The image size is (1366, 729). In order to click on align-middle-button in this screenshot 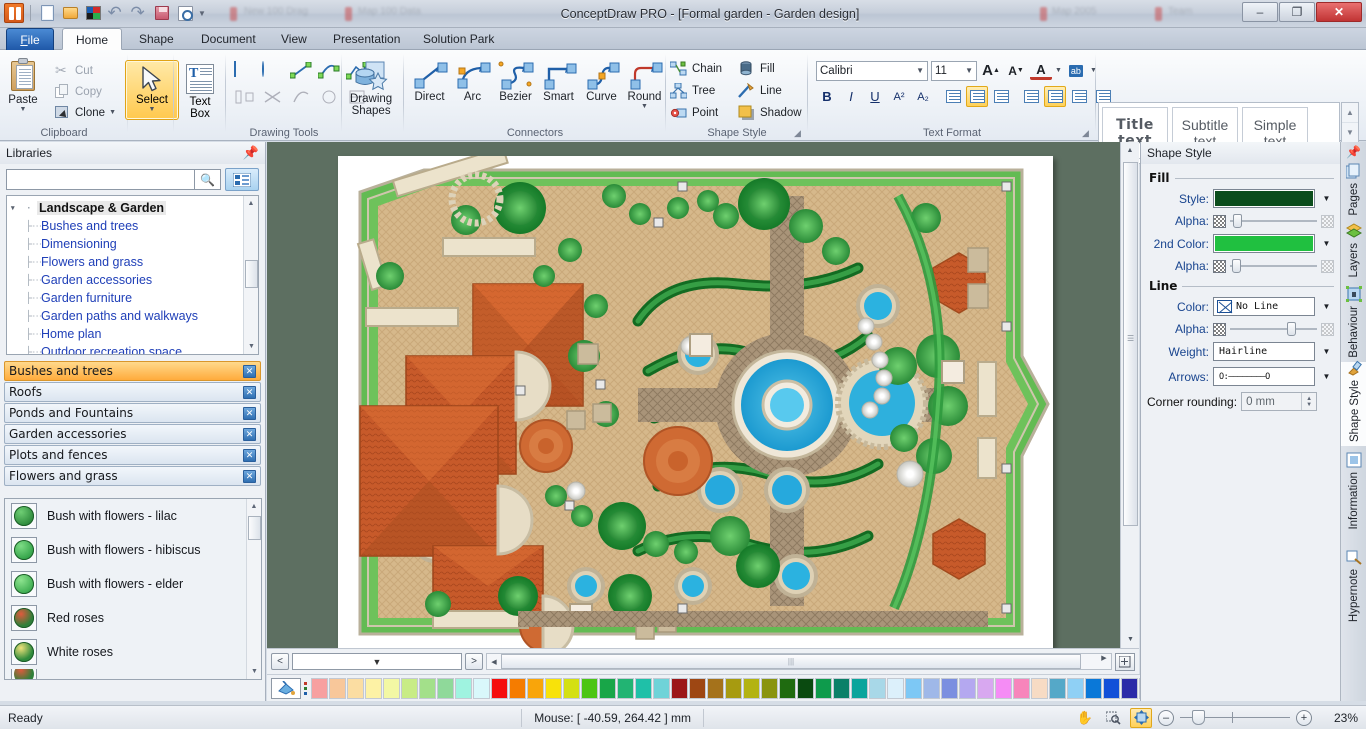, I will do `click(1055, 96)`.